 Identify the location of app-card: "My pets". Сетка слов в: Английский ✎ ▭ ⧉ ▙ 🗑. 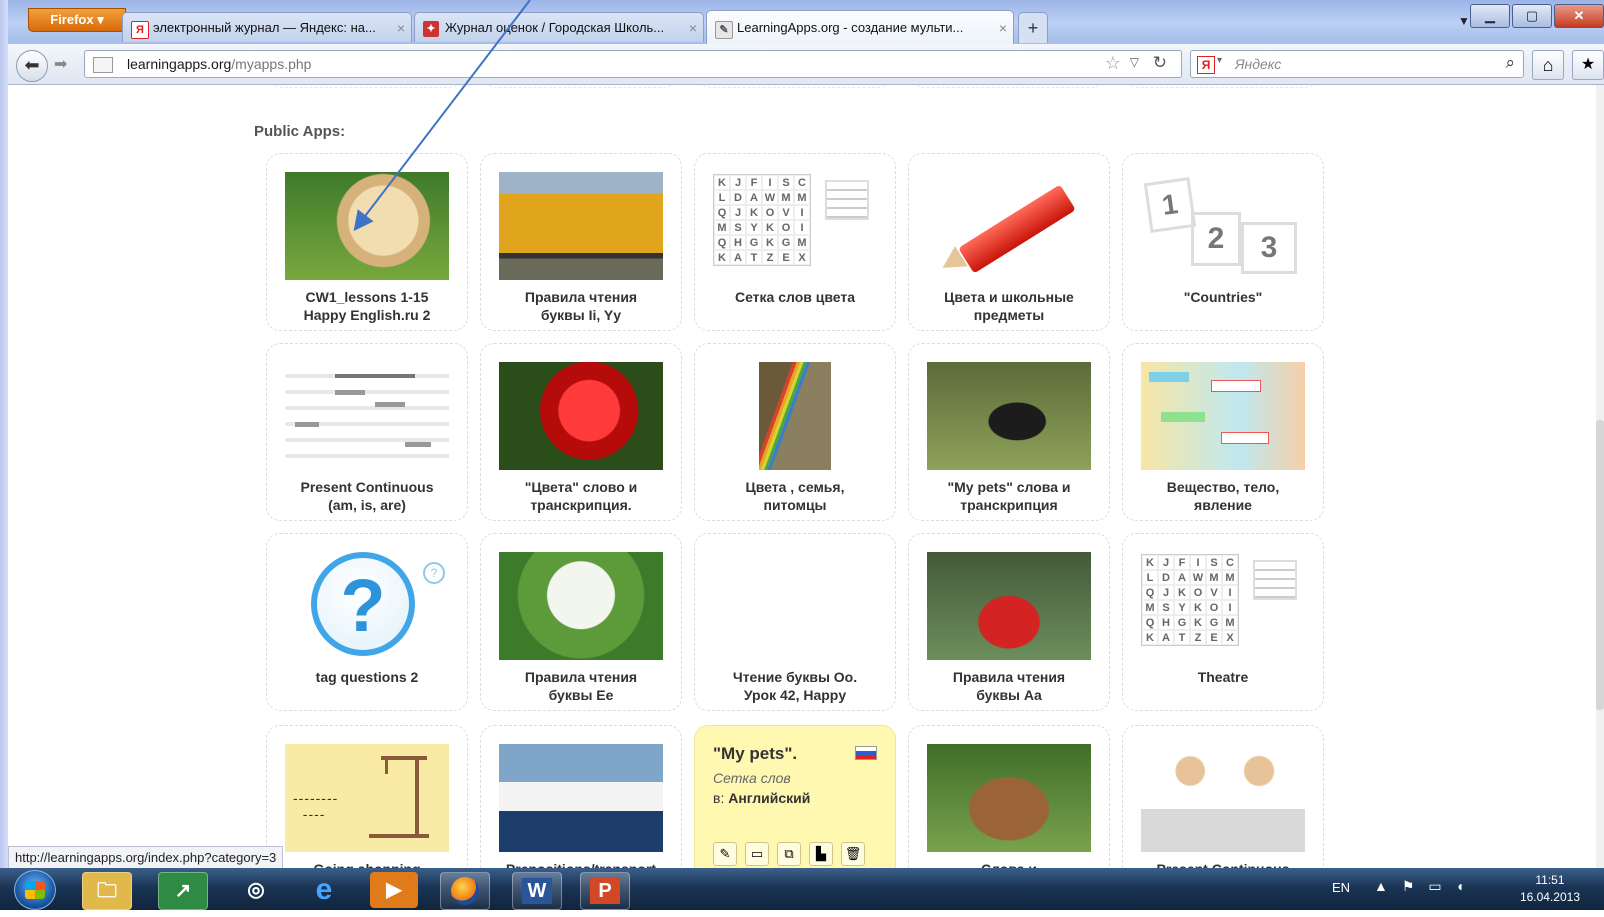
(795, 796).